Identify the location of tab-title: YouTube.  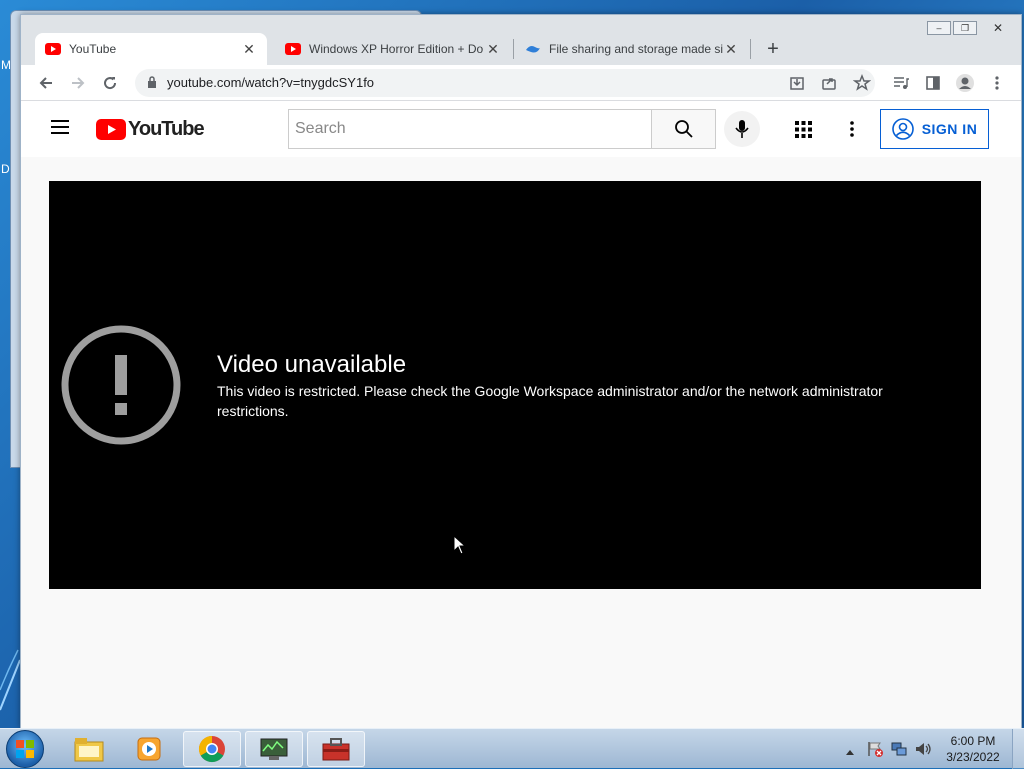
(93, 49).